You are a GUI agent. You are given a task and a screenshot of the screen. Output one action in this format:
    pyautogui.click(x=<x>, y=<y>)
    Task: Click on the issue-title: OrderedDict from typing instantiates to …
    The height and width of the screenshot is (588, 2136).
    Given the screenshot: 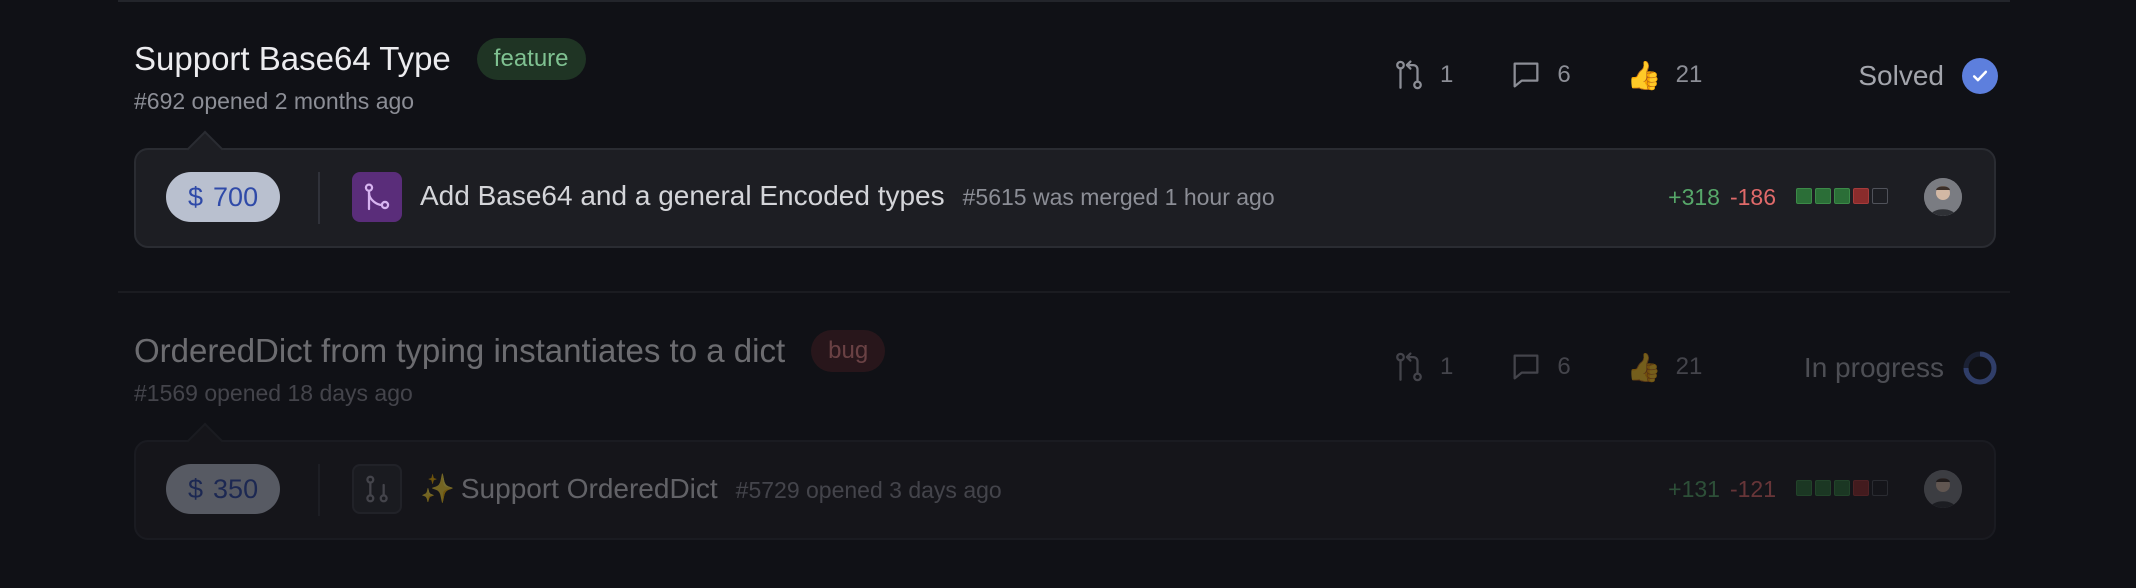 What is the action you would take?
    pyautogui.click(x=459, y=351)
    